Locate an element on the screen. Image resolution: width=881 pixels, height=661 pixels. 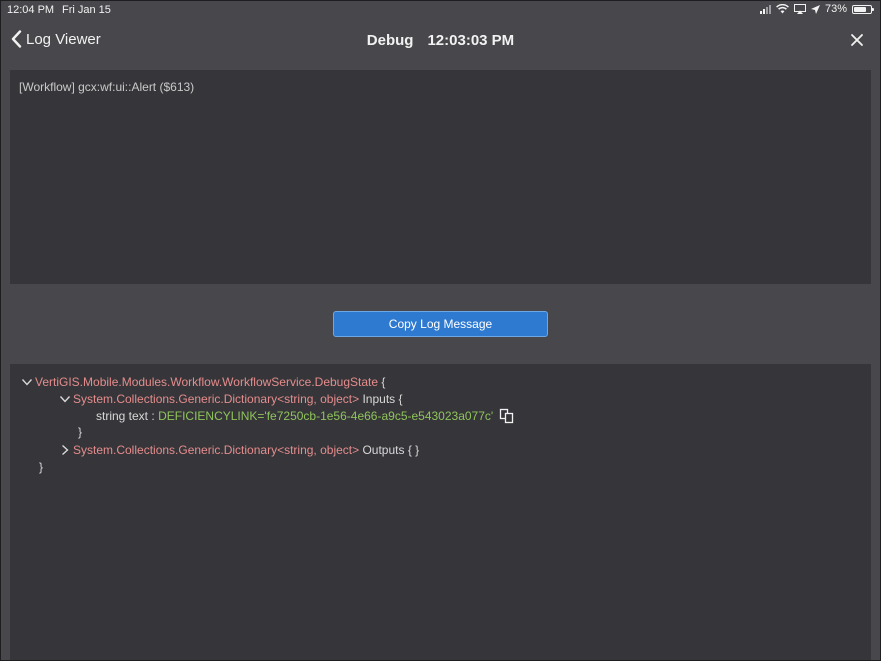
battery-icon is located at coordinates (863, 9).